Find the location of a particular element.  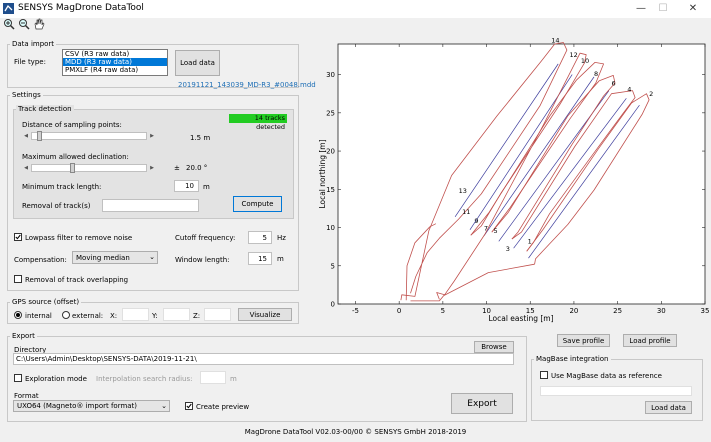

window-title: SENSYS MagDrone DataTool is located at coordinates (81, 8).